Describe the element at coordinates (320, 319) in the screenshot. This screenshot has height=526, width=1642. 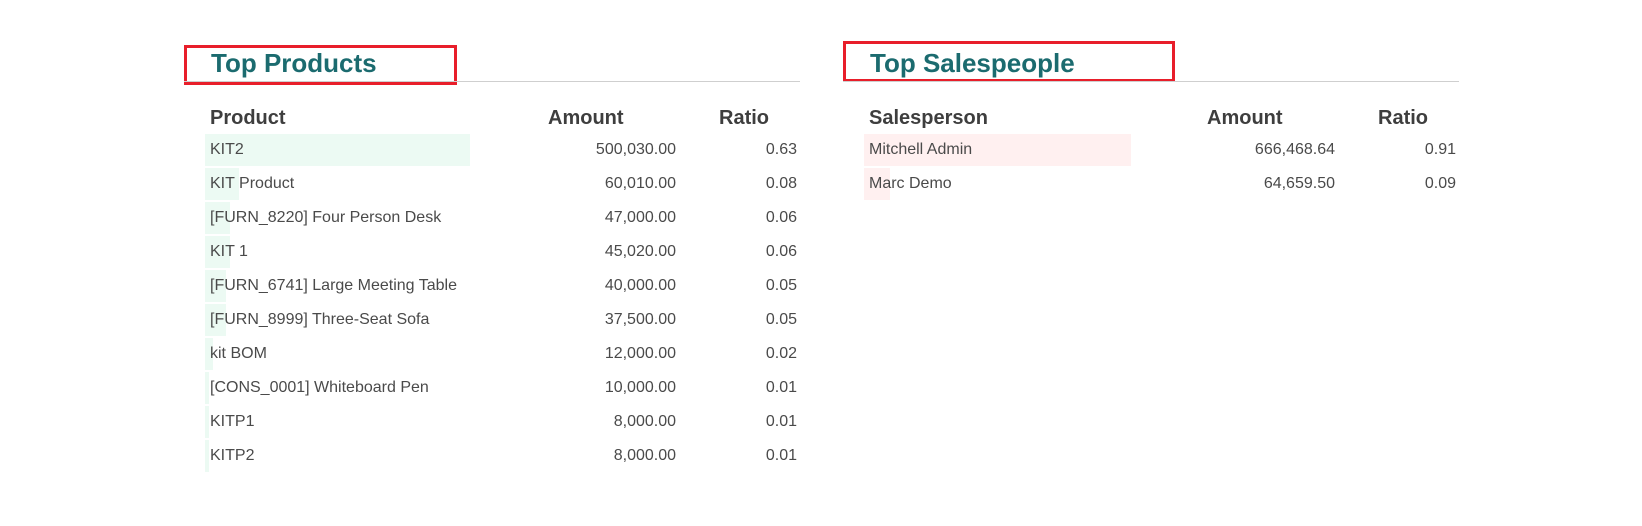
I see `row-name-cell: [FURN_8999] Three-Seat Sofa` at that location.